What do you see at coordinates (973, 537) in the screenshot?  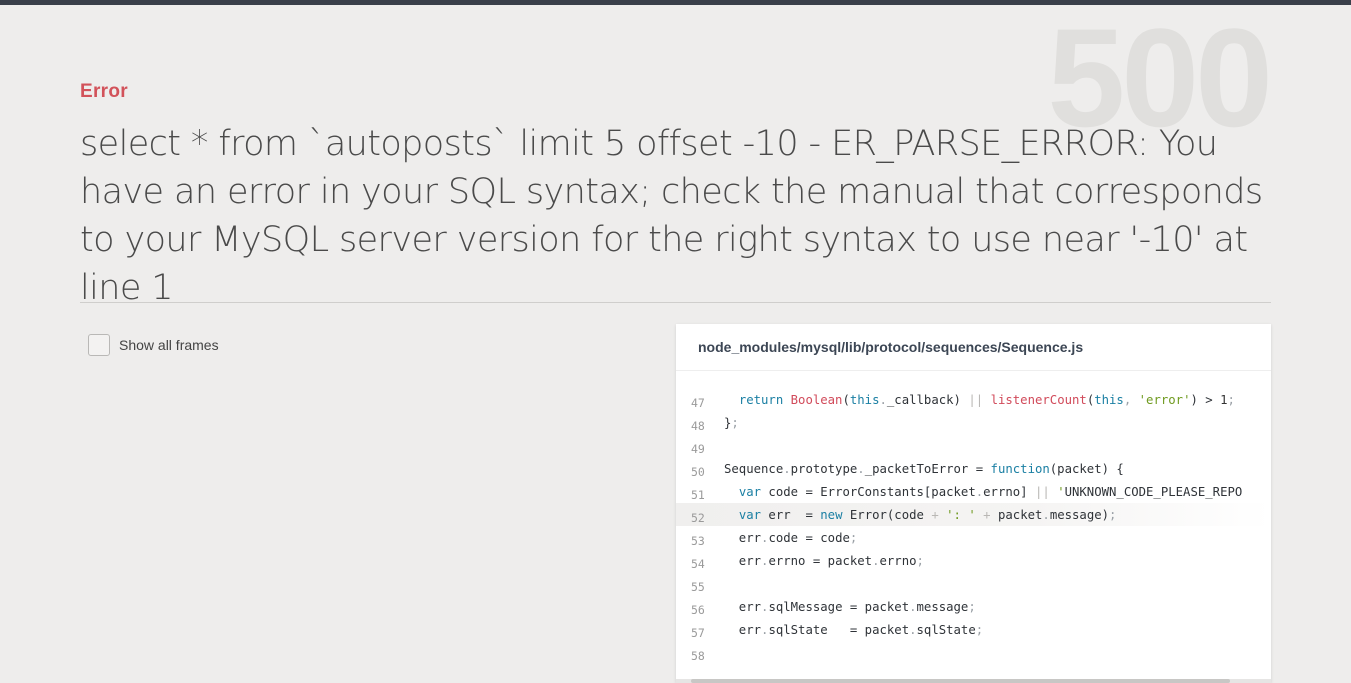 I see `code-line: 53 err.code = code;` at bounding box center [973, 537].